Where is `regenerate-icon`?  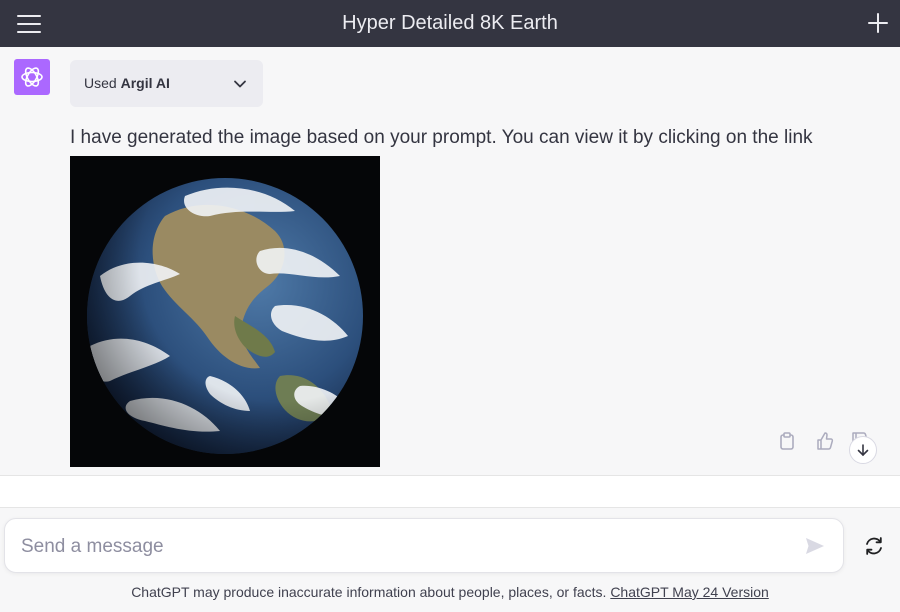
regenerate-icon is located at coordinates (874, 546).